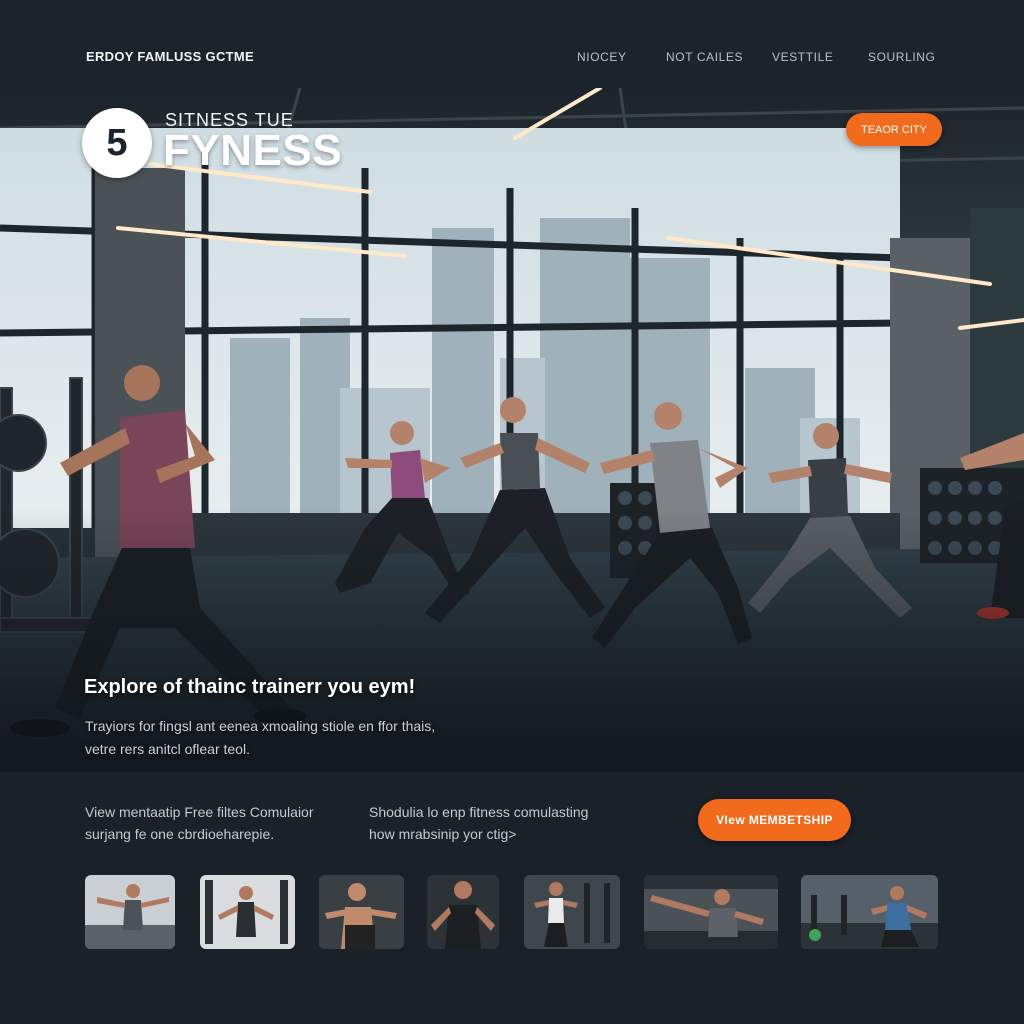  What do you see at coordinates (117, 143) in the screenshot?
I see `logo-badge: 5` at bounding box center [117, 143].